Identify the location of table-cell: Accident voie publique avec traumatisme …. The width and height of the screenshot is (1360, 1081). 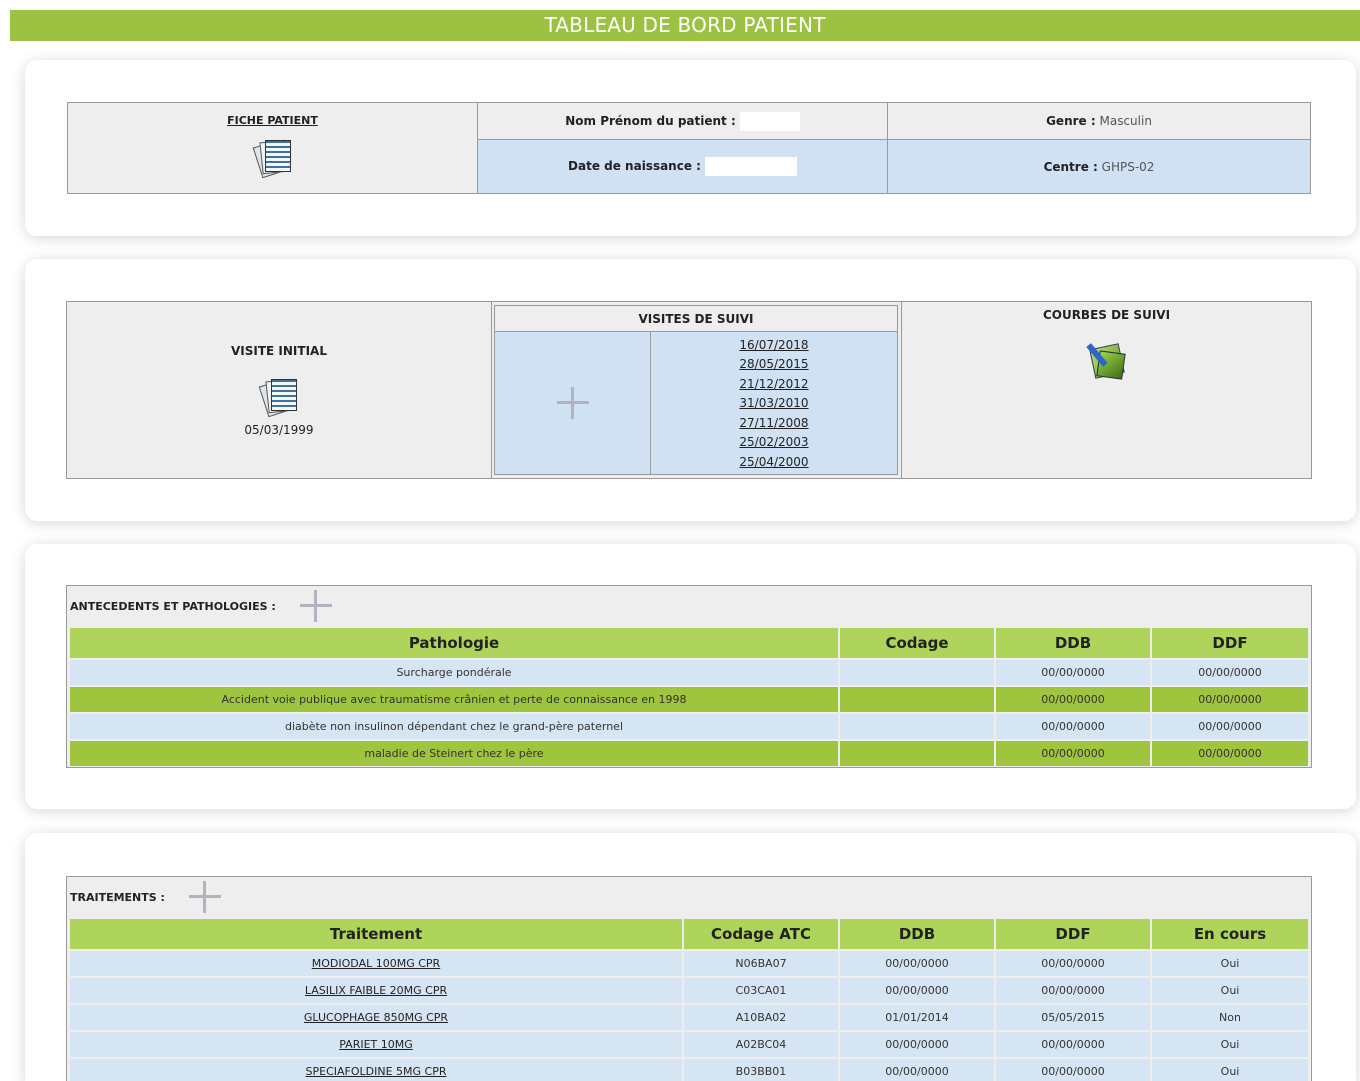
(454, 699).